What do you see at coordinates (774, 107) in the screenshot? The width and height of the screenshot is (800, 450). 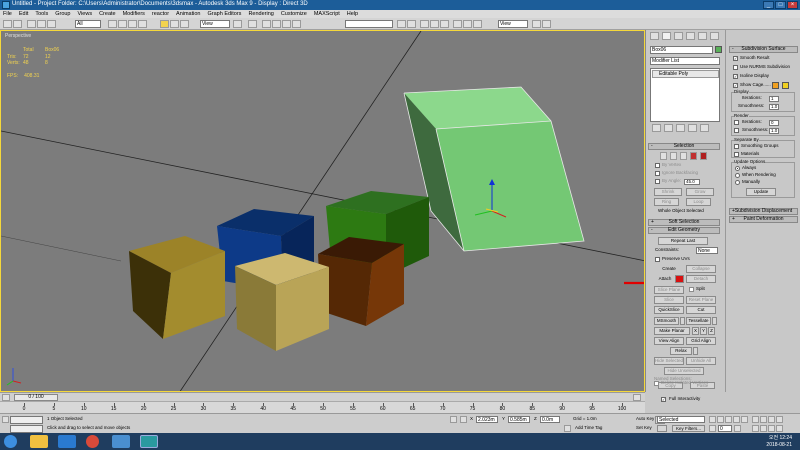 I see `smoothness-spinner: 1.0` at bounding box center [774, 107].